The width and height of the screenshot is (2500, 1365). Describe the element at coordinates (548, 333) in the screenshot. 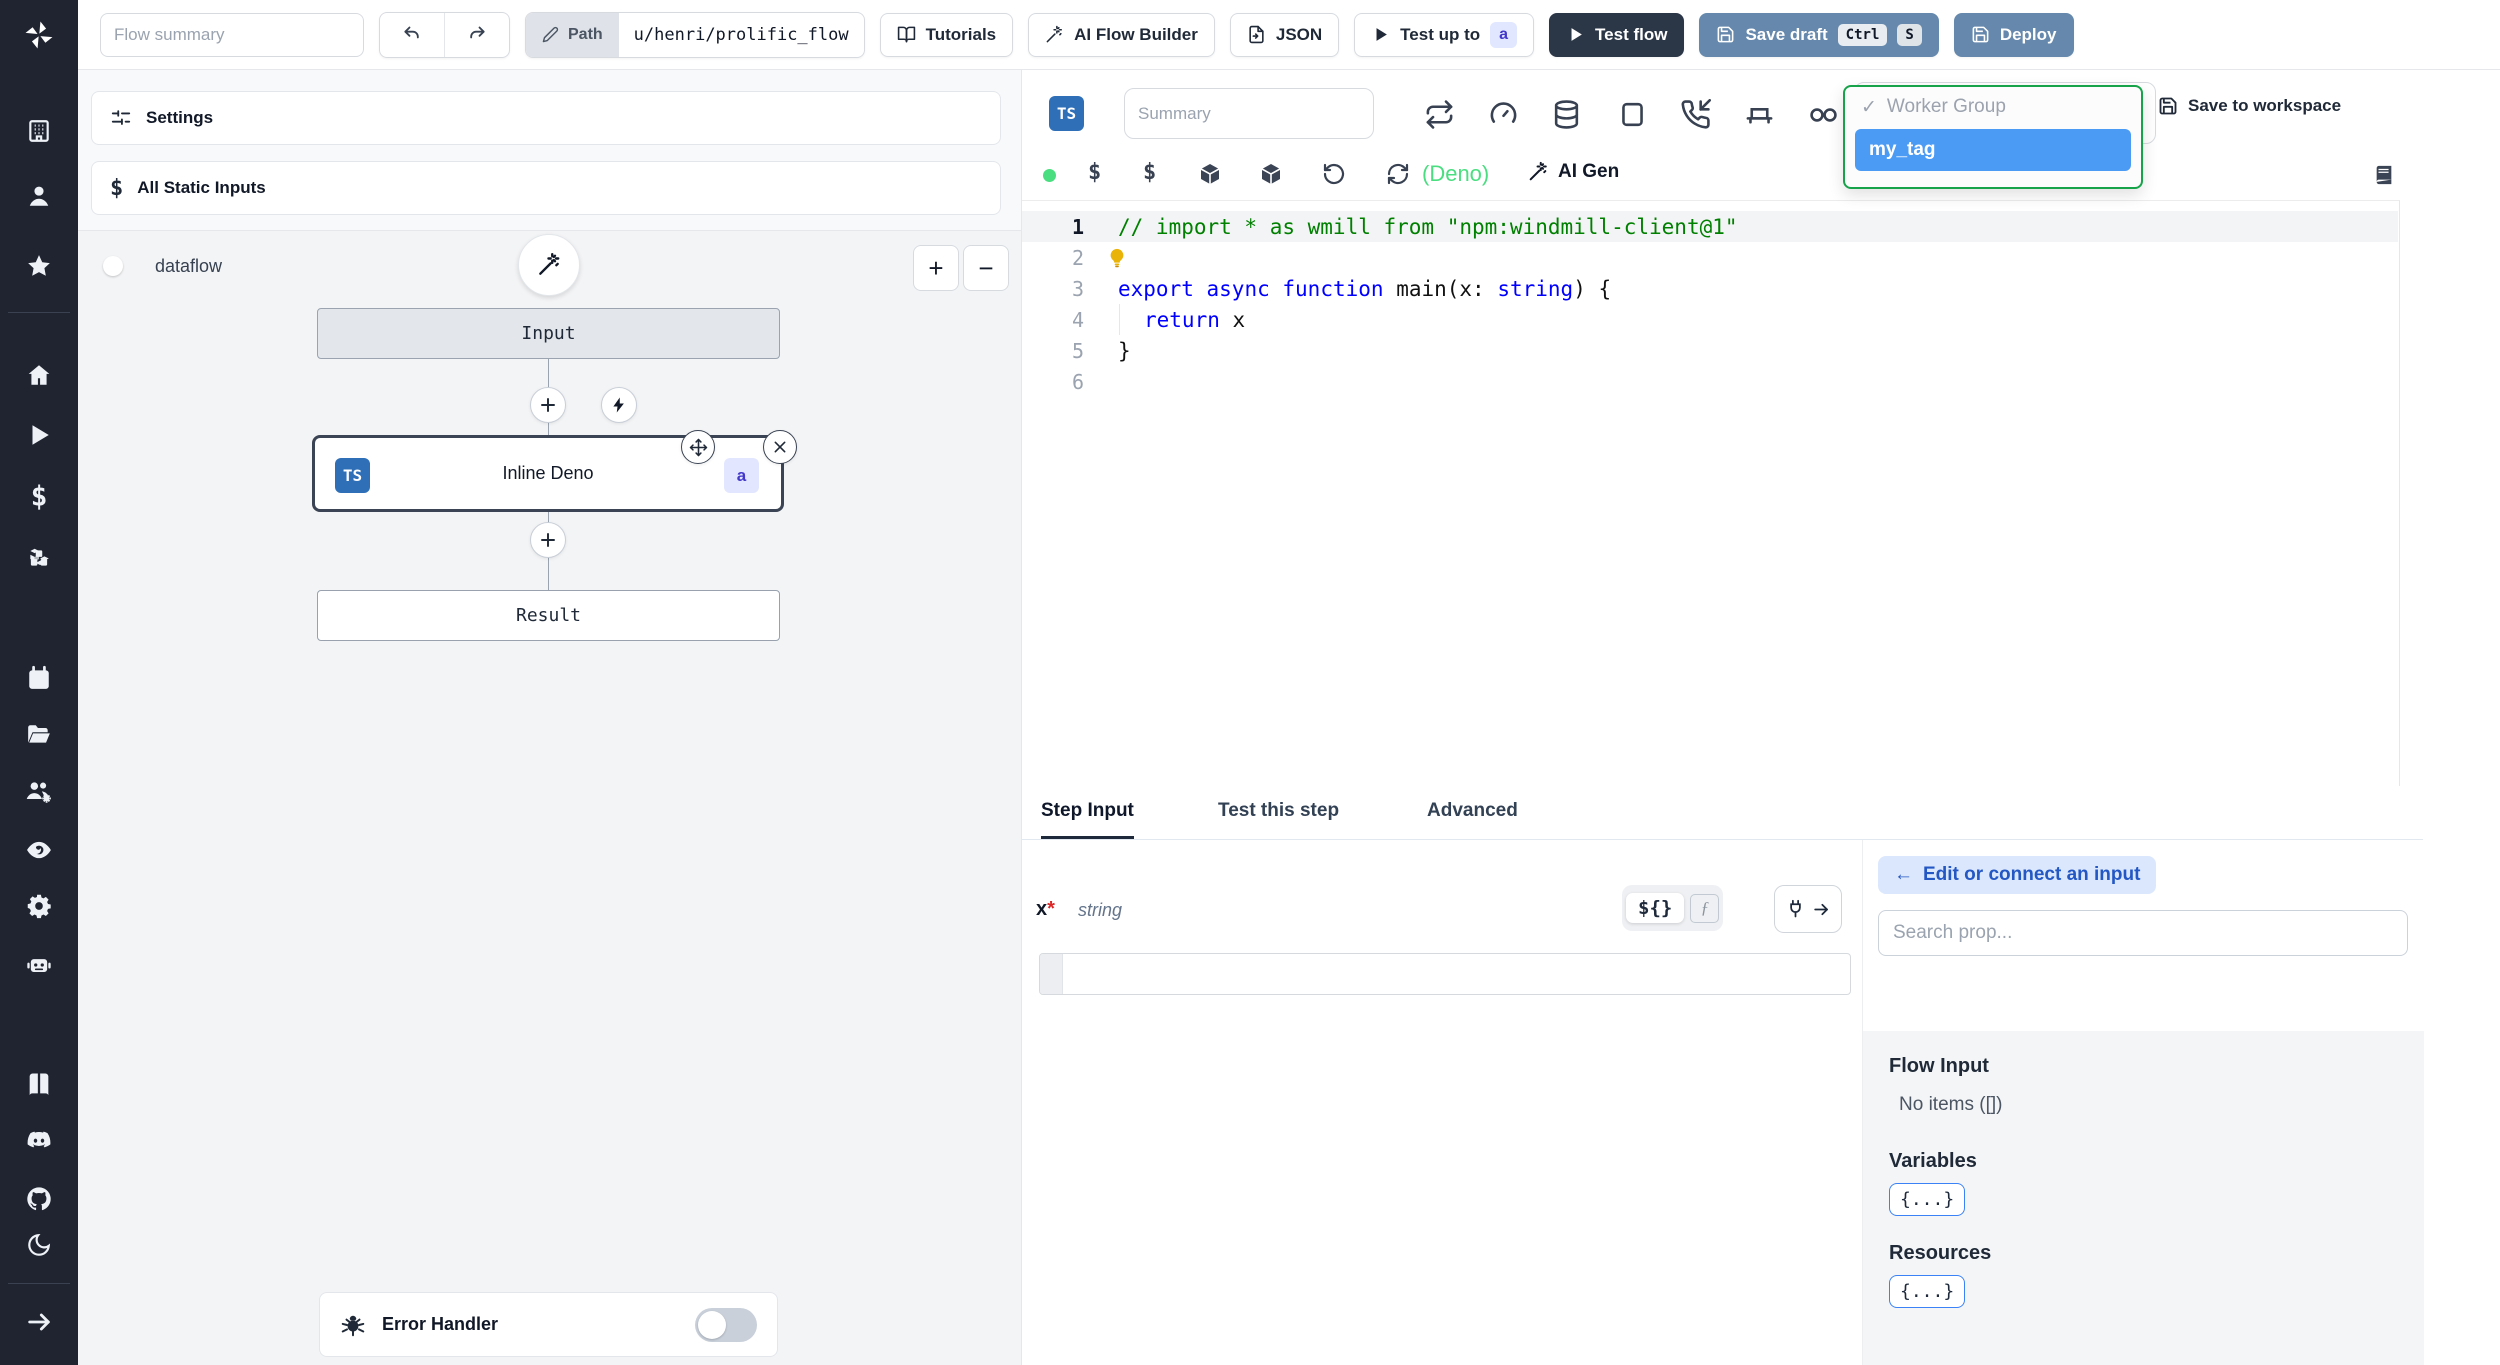

I see `flow-node-input: Input` at that location.